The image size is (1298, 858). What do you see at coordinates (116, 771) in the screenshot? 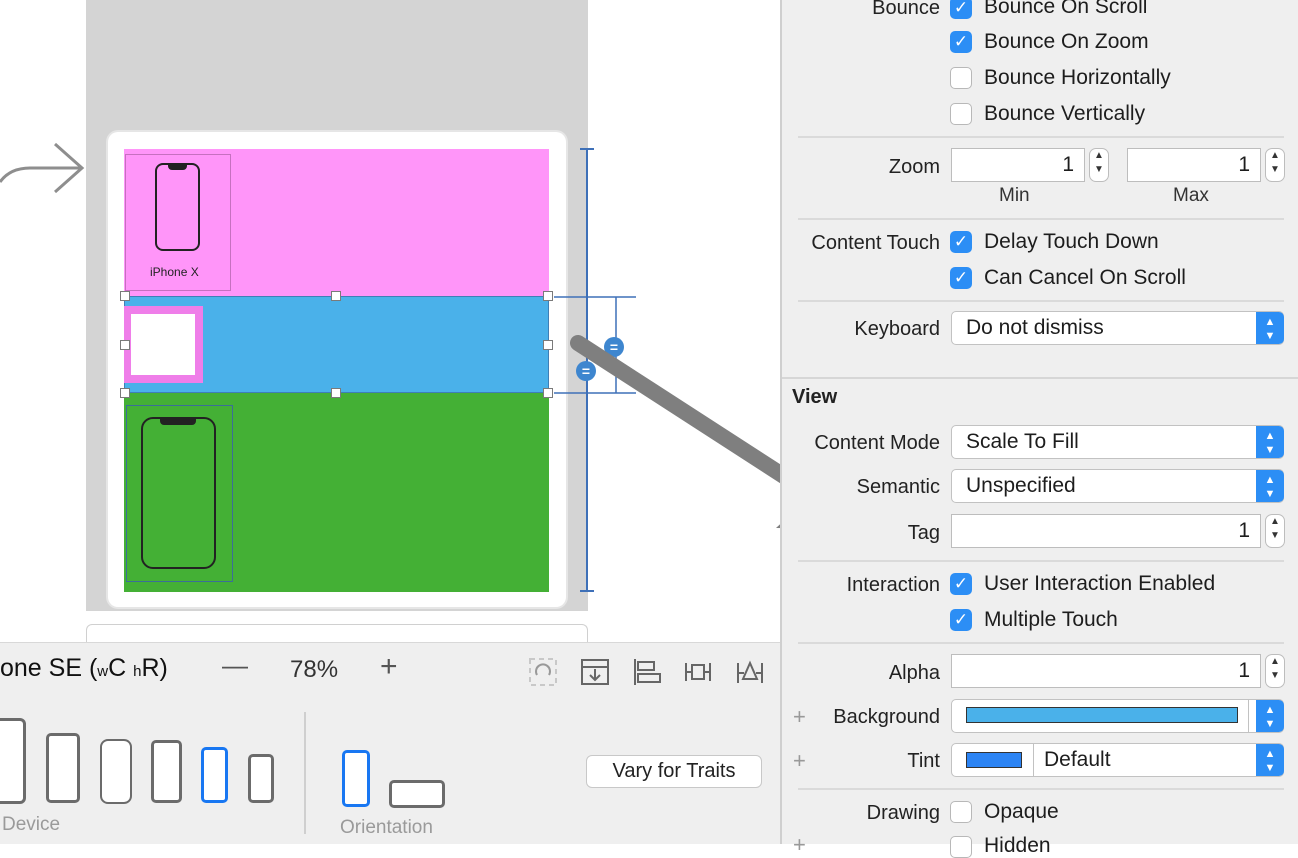
I see `iphone-x-device-icon` at bounding box center [116, 771].